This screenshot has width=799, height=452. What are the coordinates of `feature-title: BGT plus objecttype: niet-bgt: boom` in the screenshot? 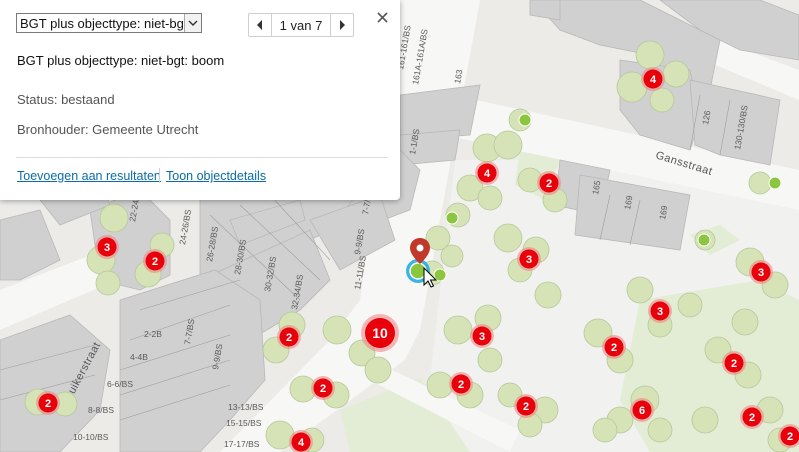 It's located at (121, 60).